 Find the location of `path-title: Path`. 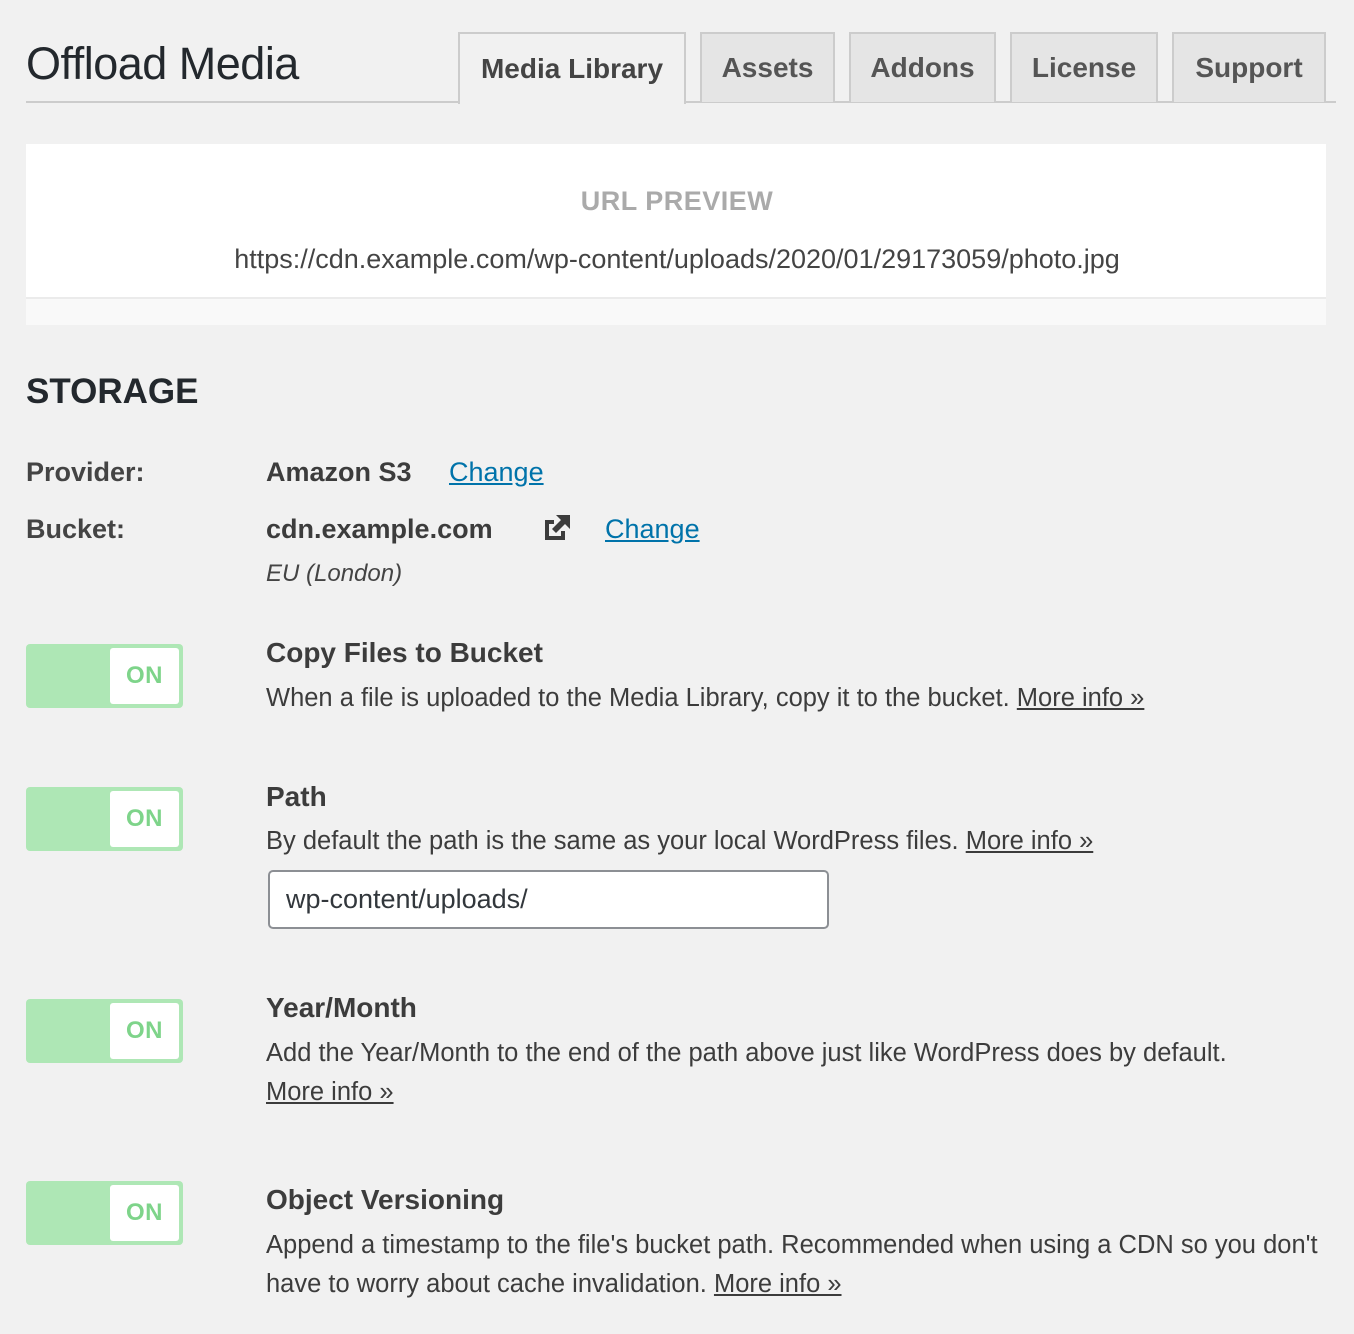

path-title: Path is located at coordinates (296, 796).